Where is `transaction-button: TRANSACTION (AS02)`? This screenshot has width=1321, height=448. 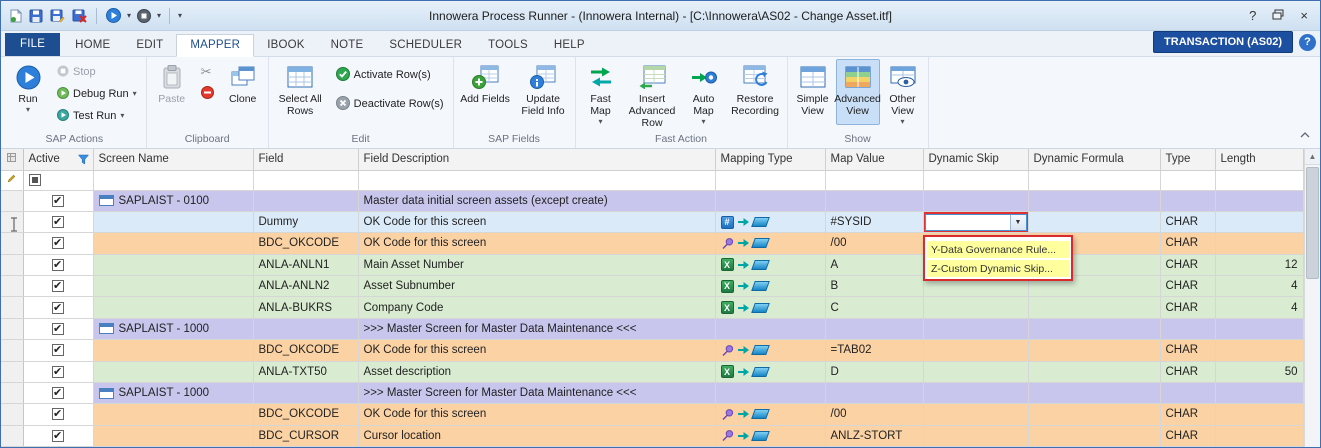
transaction-button: TRANSACTION (AS02) is located at coordinates (1223, 42).